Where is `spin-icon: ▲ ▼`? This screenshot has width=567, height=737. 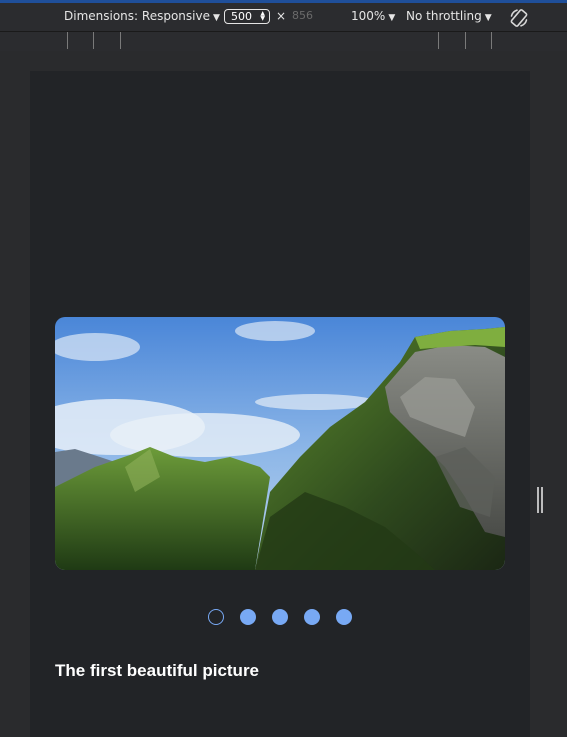
spin-icon: ▲ ▼ is located at coordinates (262, 16).